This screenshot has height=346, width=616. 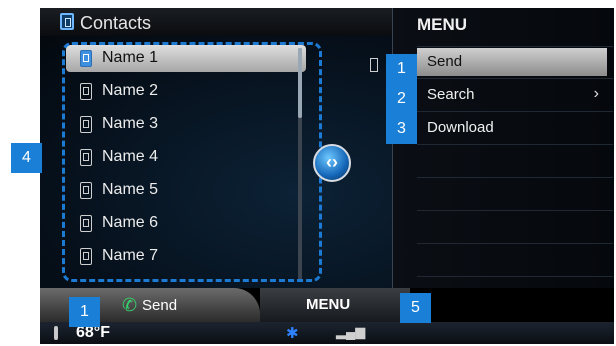 What do you see at coordinates (335, 305) in the screenshot?
I see `menu-button: MENU` at bounding box center [335, 305].